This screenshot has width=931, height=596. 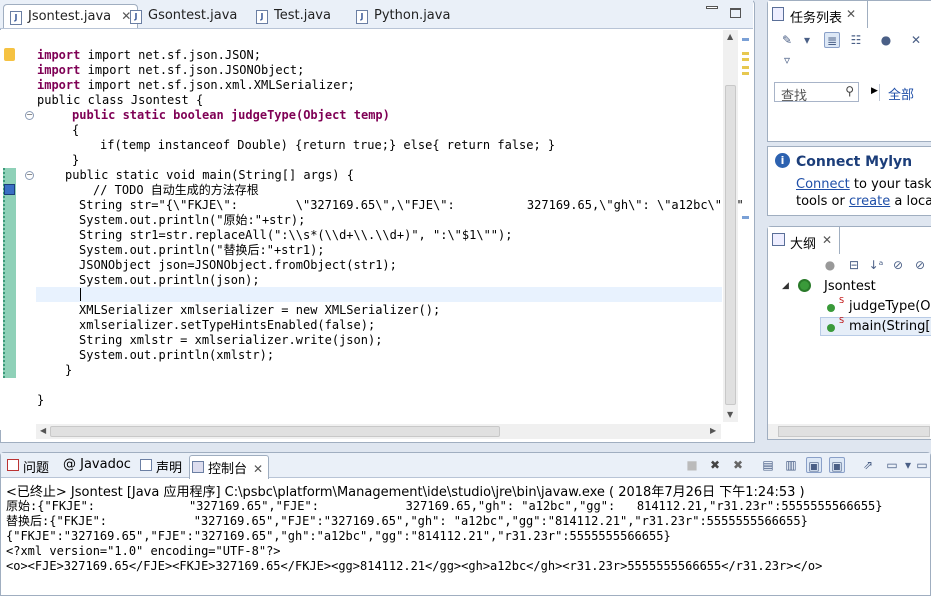 What do you see at coordinates (198, 467) in the screenshot?
I see `console-icon` at bounding box center [198, 467].